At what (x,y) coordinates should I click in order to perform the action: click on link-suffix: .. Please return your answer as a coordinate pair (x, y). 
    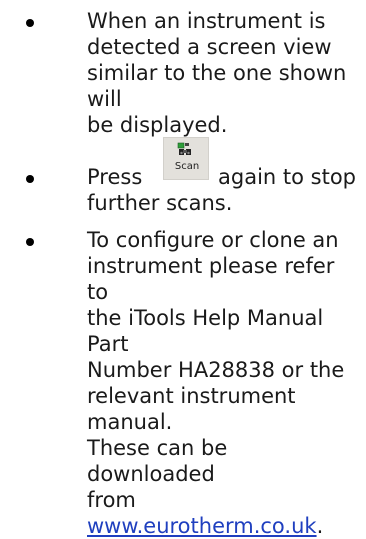
    Looking at the image, I should click on (320, 526).